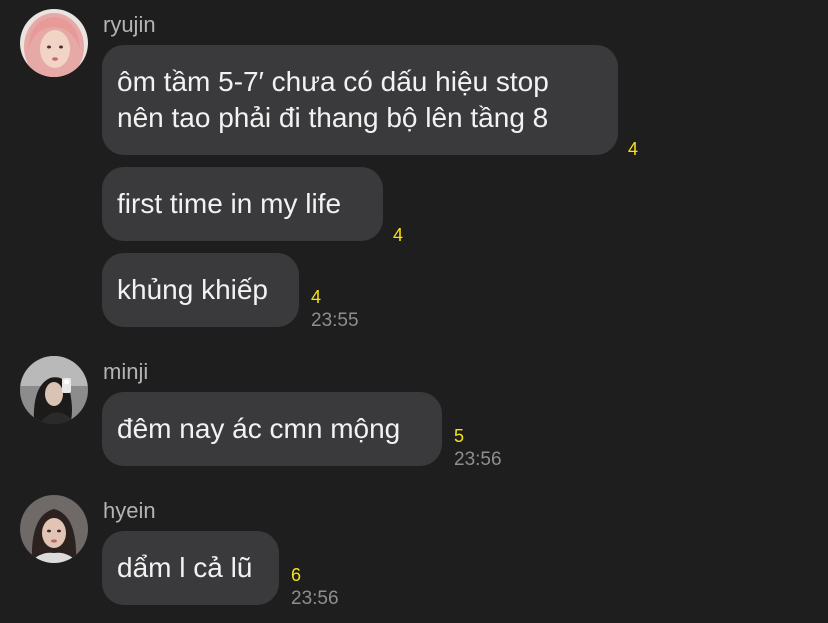  Describe the element at coordinates (229, 203) in the screenshot. I see `message-text-line: first time in my life` at that location.